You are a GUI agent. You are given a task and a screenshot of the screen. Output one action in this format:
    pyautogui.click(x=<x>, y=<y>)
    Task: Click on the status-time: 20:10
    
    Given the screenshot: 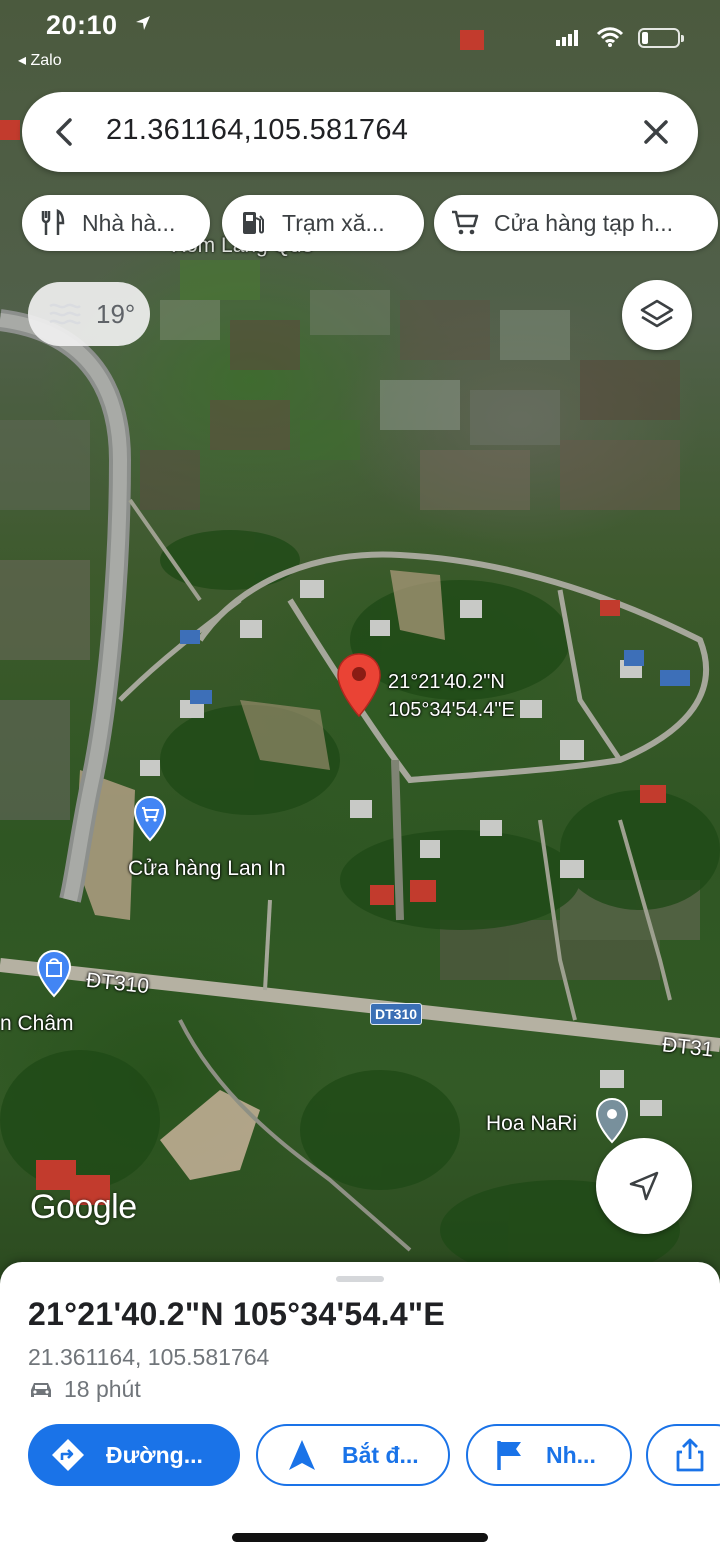 What is the action you would take?
    pyautogui.click(x=82, y=25)
    